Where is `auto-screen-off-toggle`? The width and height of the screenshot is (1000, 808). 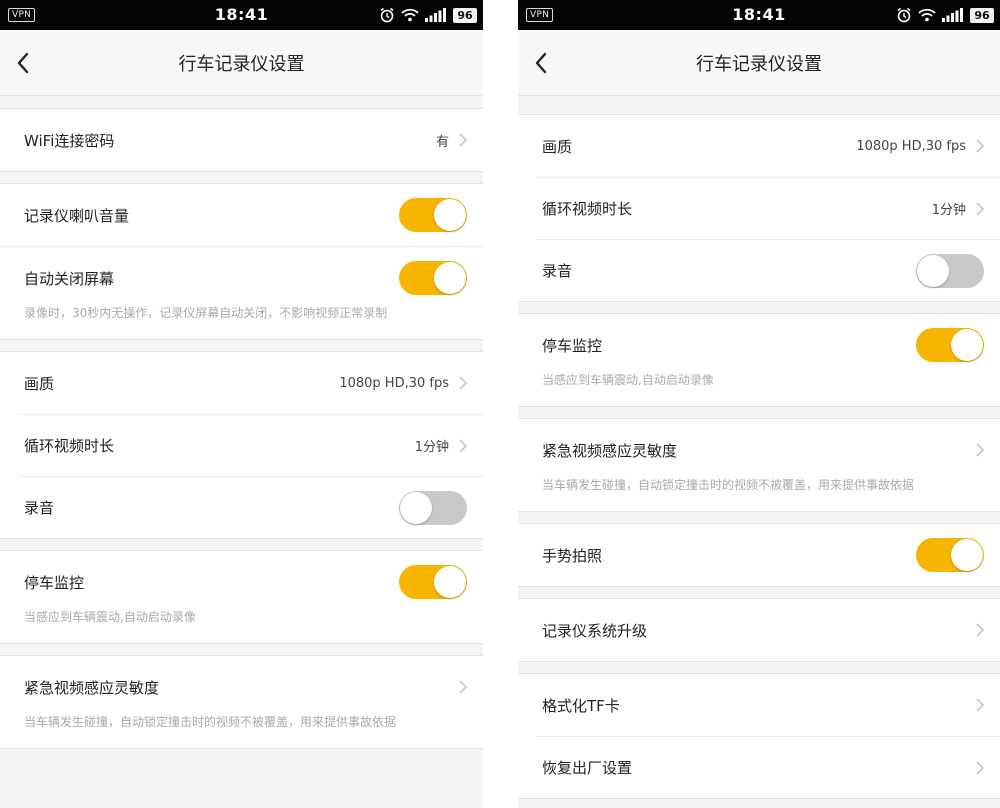
auto-screen-off-toggle is located at coordinates (433, 278).